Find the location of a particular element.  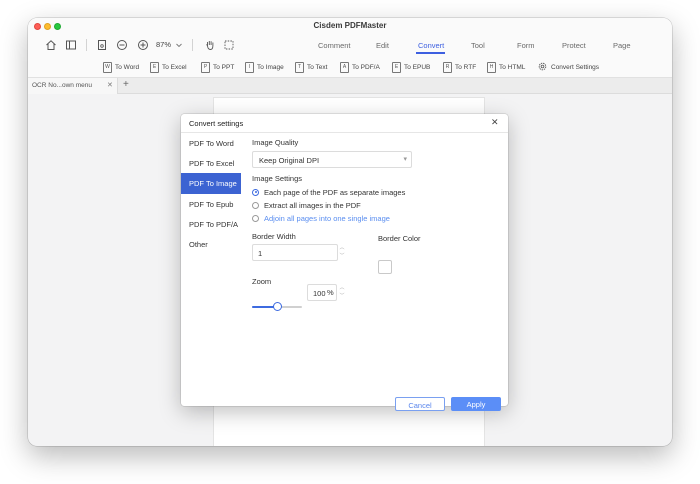

to-text-label: To Text is located at coordinates (317, 67).